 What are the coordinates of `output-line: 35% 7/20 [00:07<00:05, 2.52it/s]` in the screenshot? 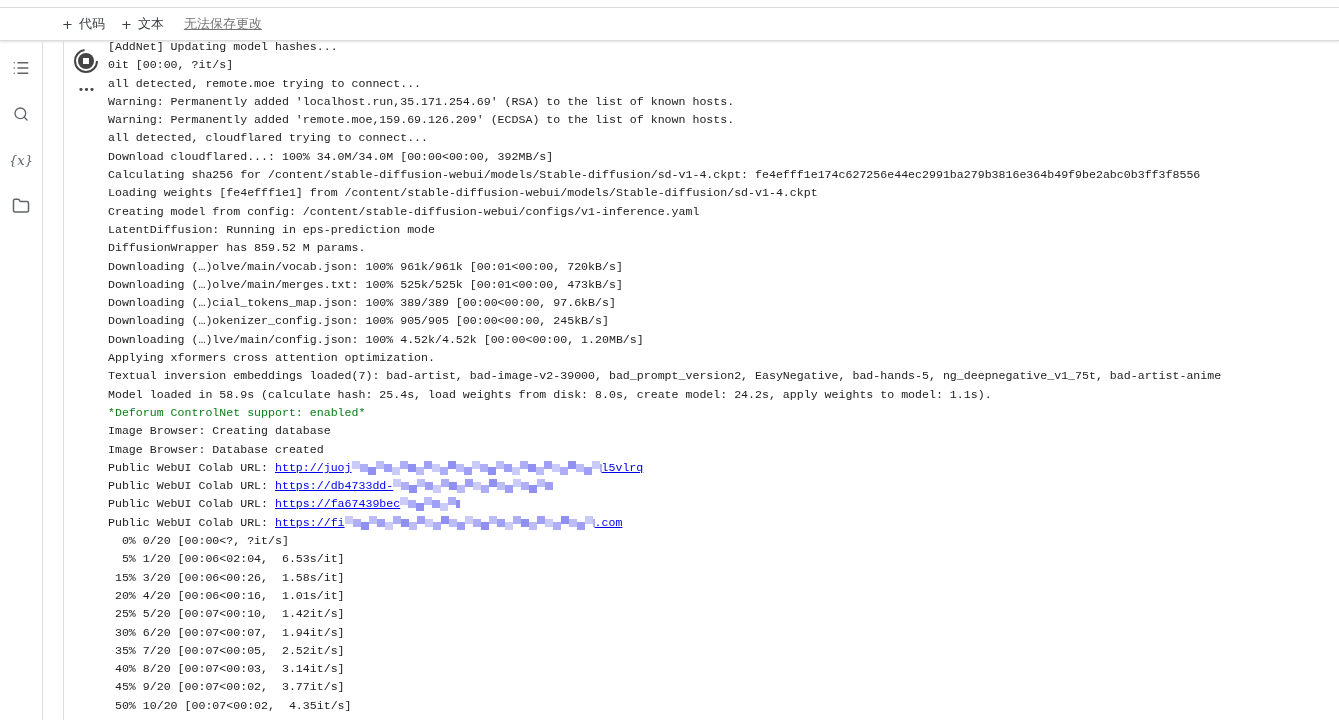 It's located at (229, 650).